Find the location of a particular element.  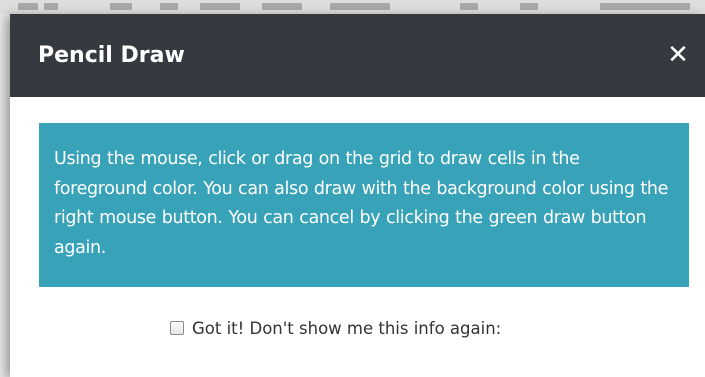

background-toolbar is located at coordinates (352, 7).